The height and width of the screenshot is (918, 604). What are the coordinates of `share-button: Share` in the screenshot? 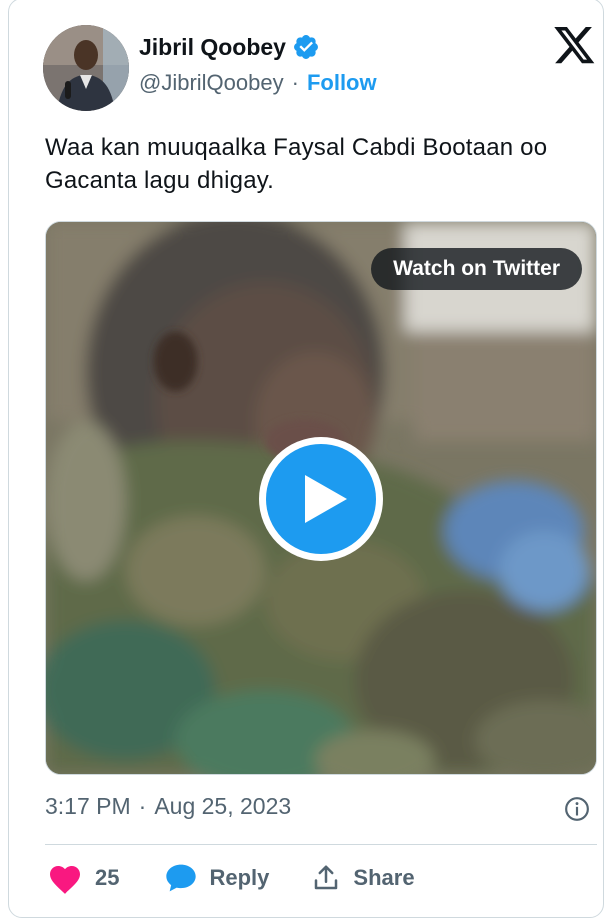 It's located at (363, 878).